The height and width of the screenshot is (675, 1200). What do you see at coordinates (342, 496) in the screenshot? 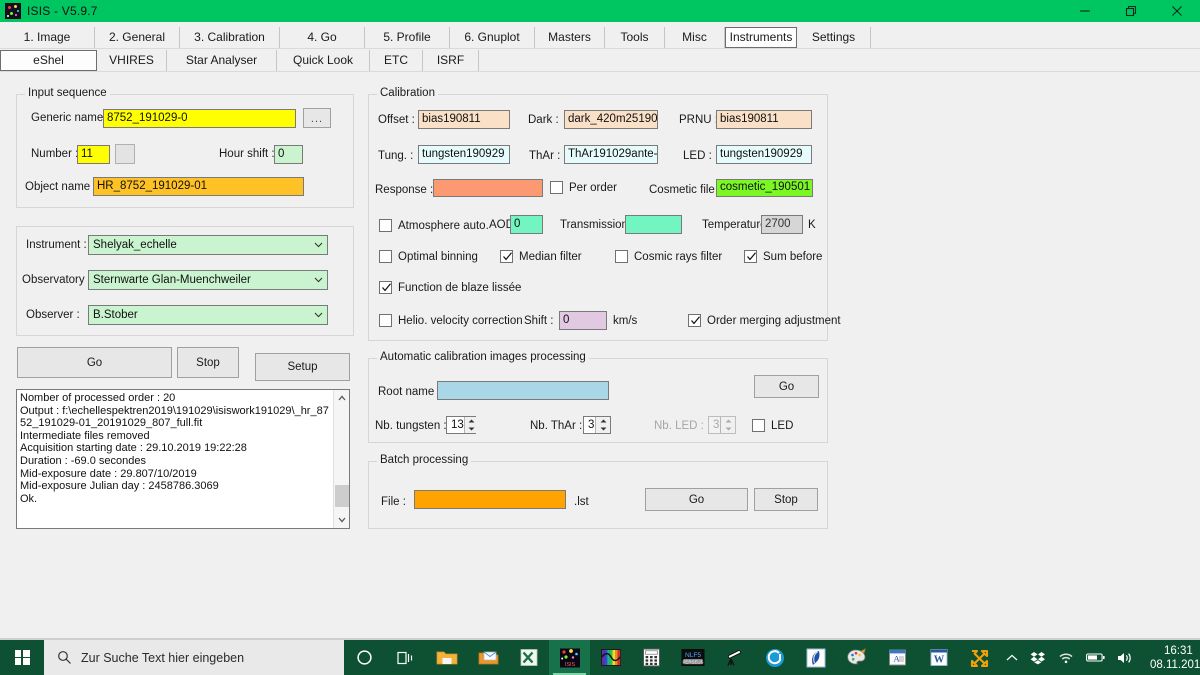
I see `scrollbar-thumb` at bounding box center [342, 496].